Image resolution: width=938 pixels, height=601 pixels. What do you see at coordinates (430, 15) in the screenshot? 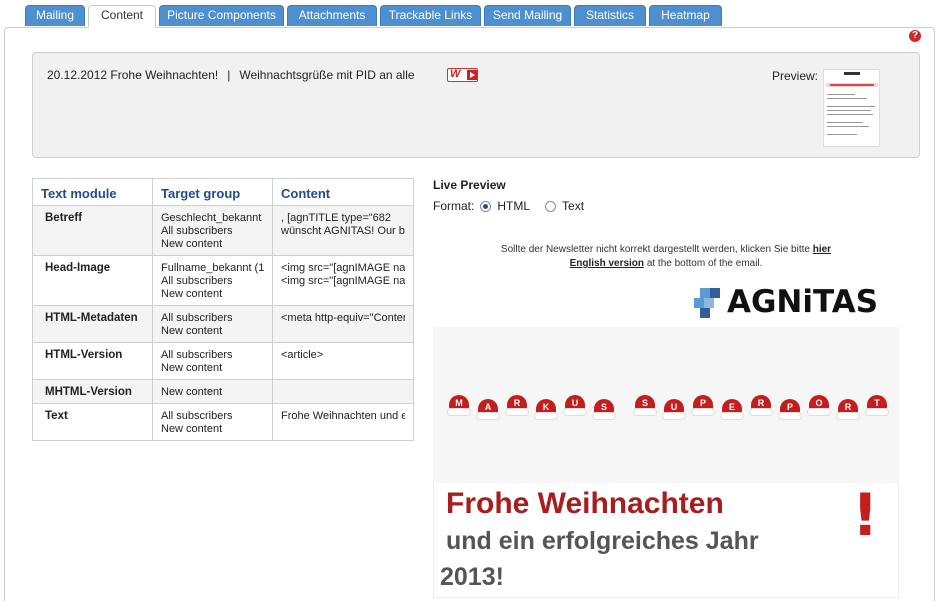
I see `tab-trackable-links: Trackable Links` at bounding box center [430, 15].